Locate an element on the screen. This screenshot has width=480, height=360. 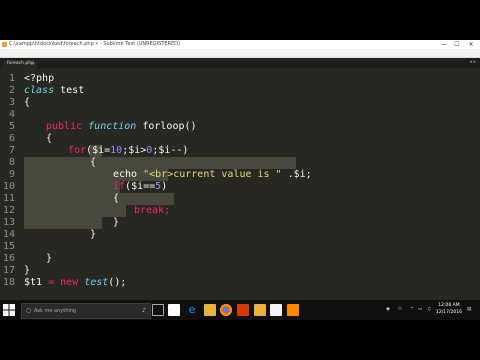
code-number: 10 is located at coordinates (116, 150).